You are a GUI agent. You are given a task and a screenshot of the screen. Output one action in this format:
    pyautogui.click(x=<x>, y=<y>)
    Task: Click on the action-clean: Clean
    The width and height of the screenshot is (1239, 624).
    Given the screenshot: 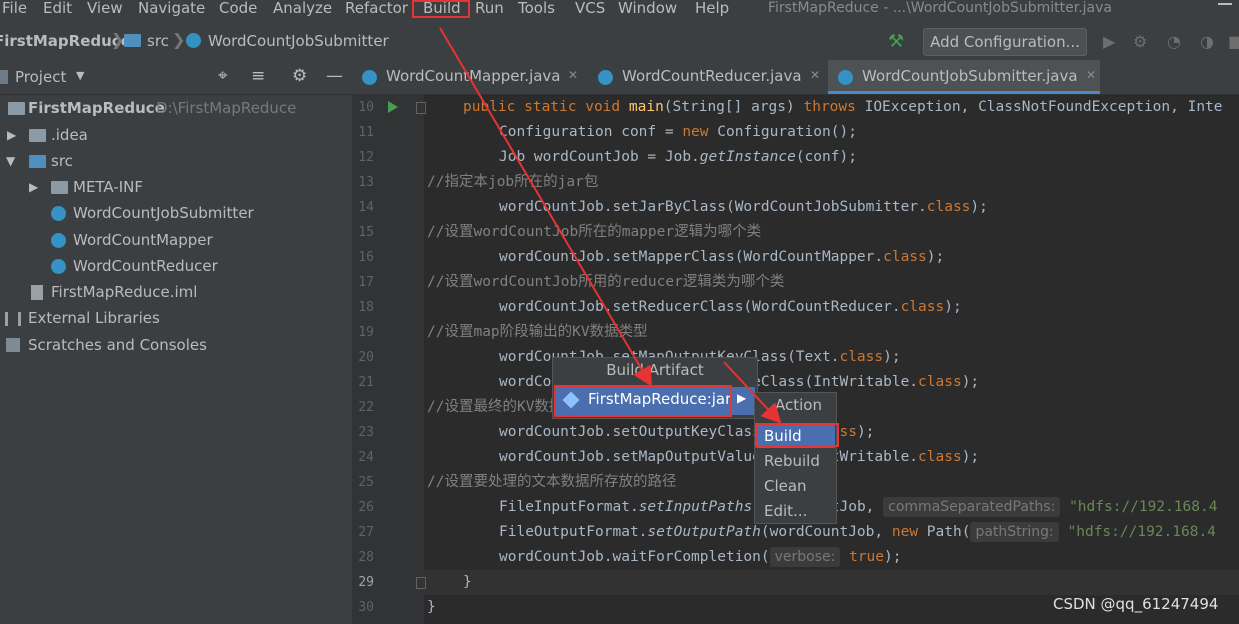 What is the action you would take?
    pyautogui.click(x=795, y=486)
    